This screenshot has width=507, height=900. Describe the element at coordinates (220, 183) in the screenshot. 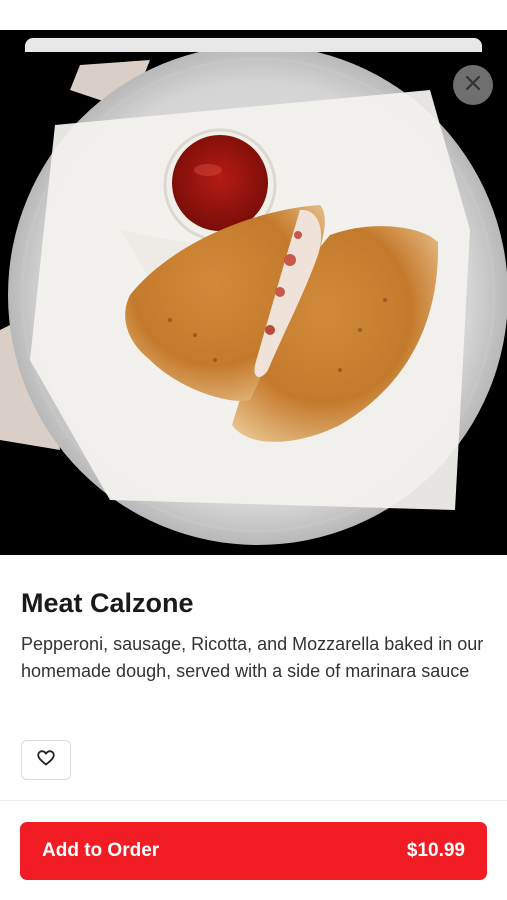

I see `marinara-sauce` at that location.